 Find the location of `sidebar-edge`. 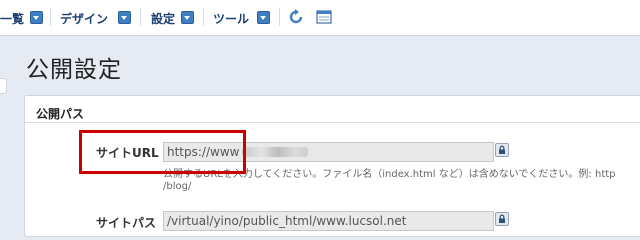

sidebar-edge is located at coordinates (3, 86).